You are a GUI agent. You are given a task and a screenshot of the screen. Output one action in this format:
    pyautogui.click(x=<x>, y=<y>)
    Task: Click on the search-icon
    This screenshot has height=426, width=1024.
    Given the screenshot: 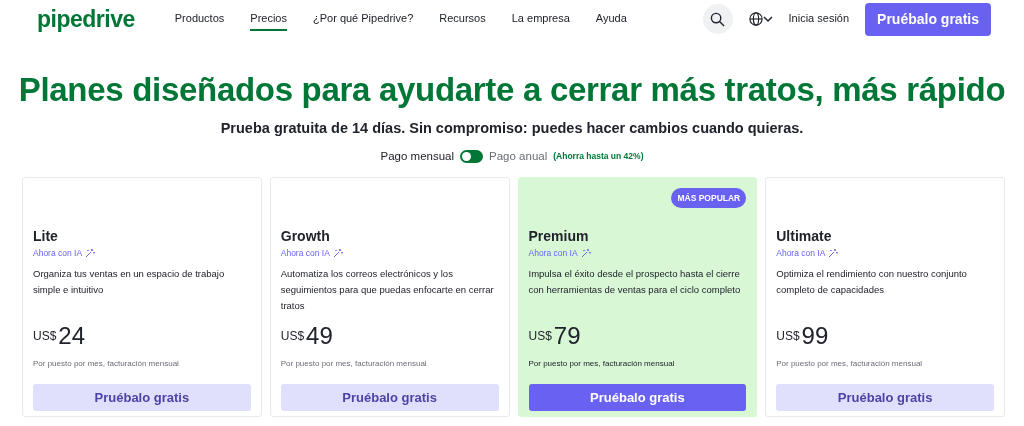 What is the action you would take?
    pyautogui.click(x=718, y=19)
    